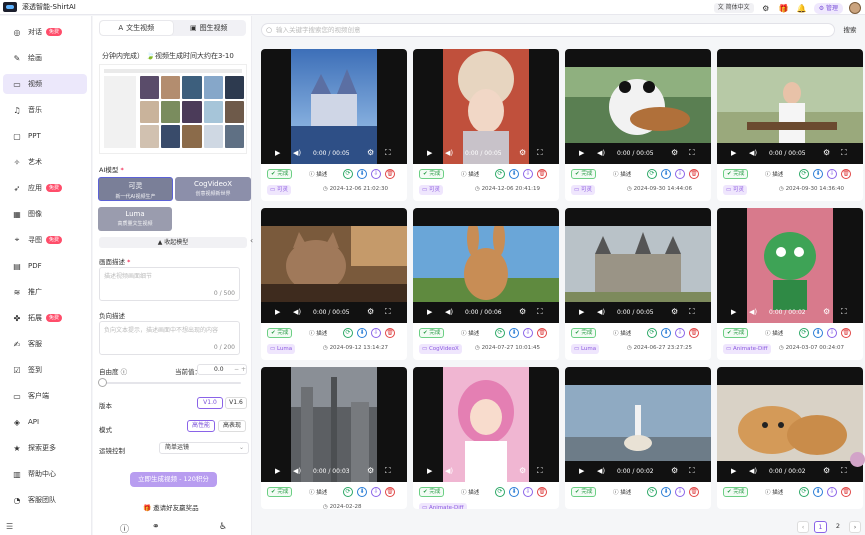 Image resolution: width=865 pixels, height=535 pixels. I want to click on link-icon: ⚭, so click(156, 527).